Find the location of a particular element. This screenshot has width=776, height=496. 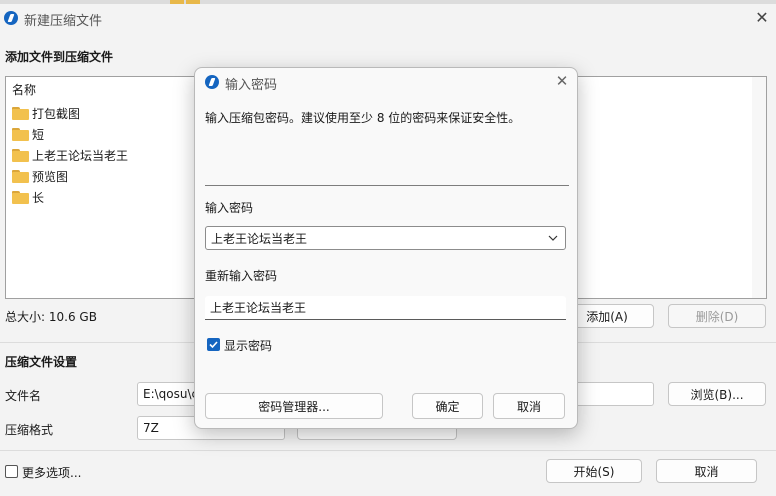

file-name: 短 is located at coordinates (38, 134).